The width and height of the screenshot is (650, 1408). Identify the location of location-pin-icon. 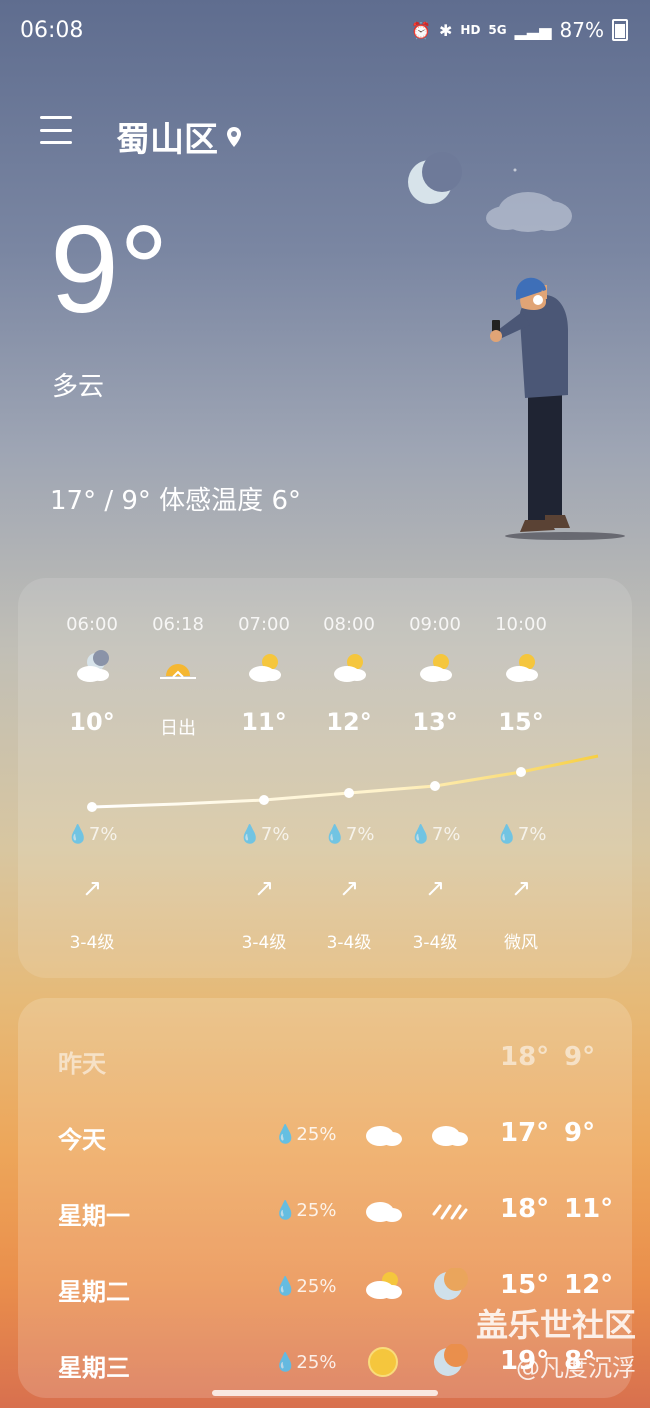
(234, 136).